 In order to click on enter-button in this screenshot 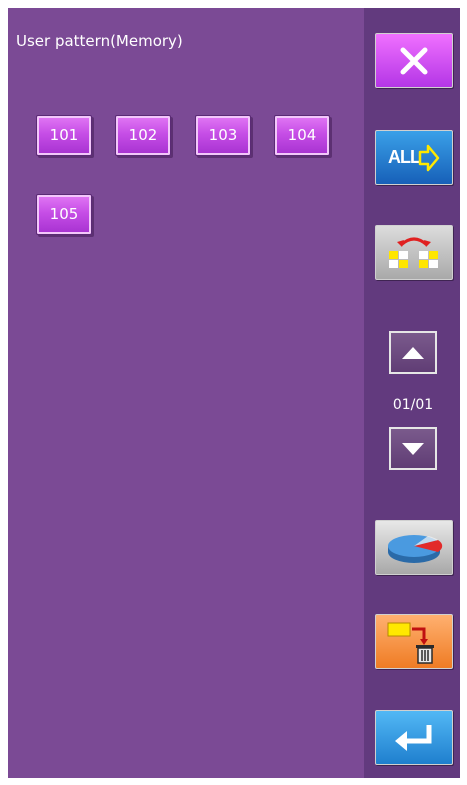, I will do `click(414, 737)`.